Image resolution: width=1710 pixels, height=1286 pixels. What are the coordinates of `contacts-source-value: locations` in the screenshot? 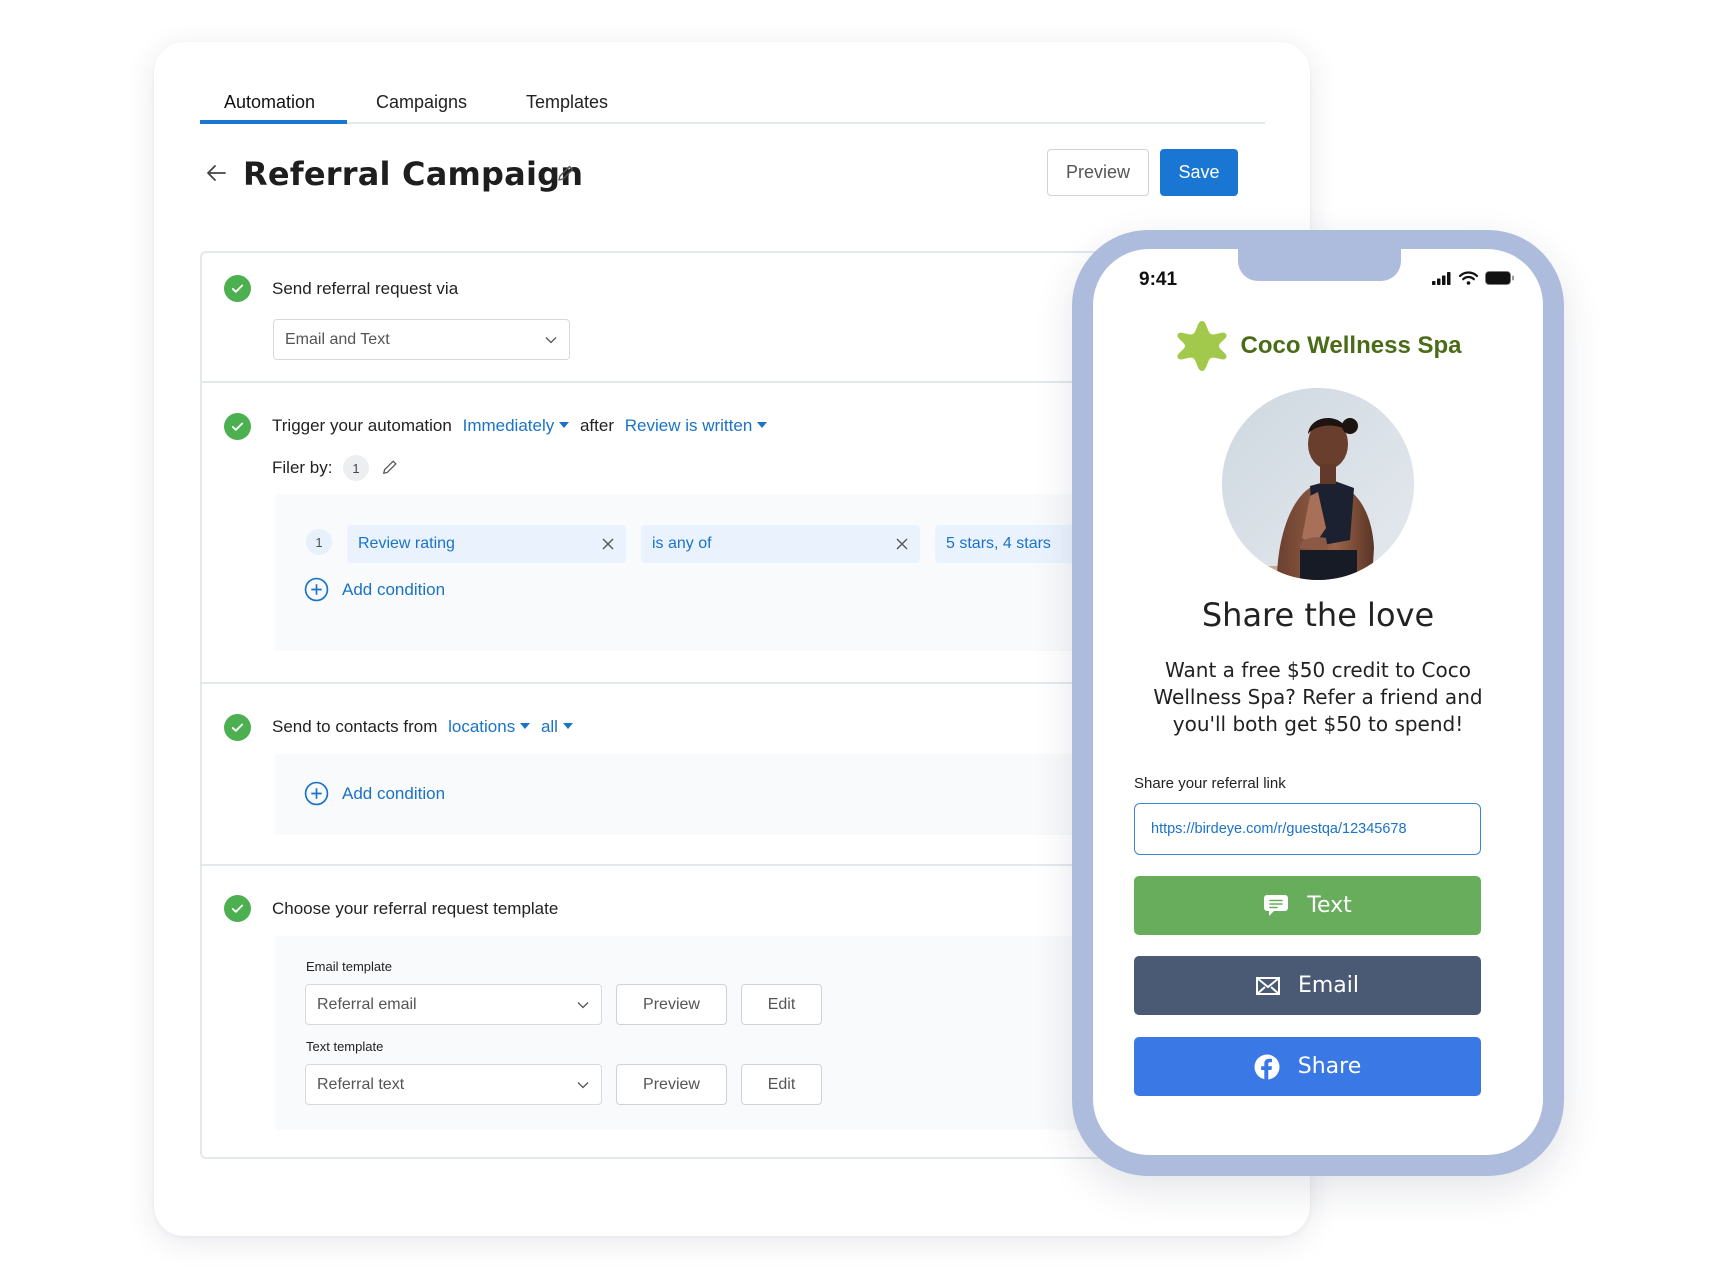 It's located at (482, 726).